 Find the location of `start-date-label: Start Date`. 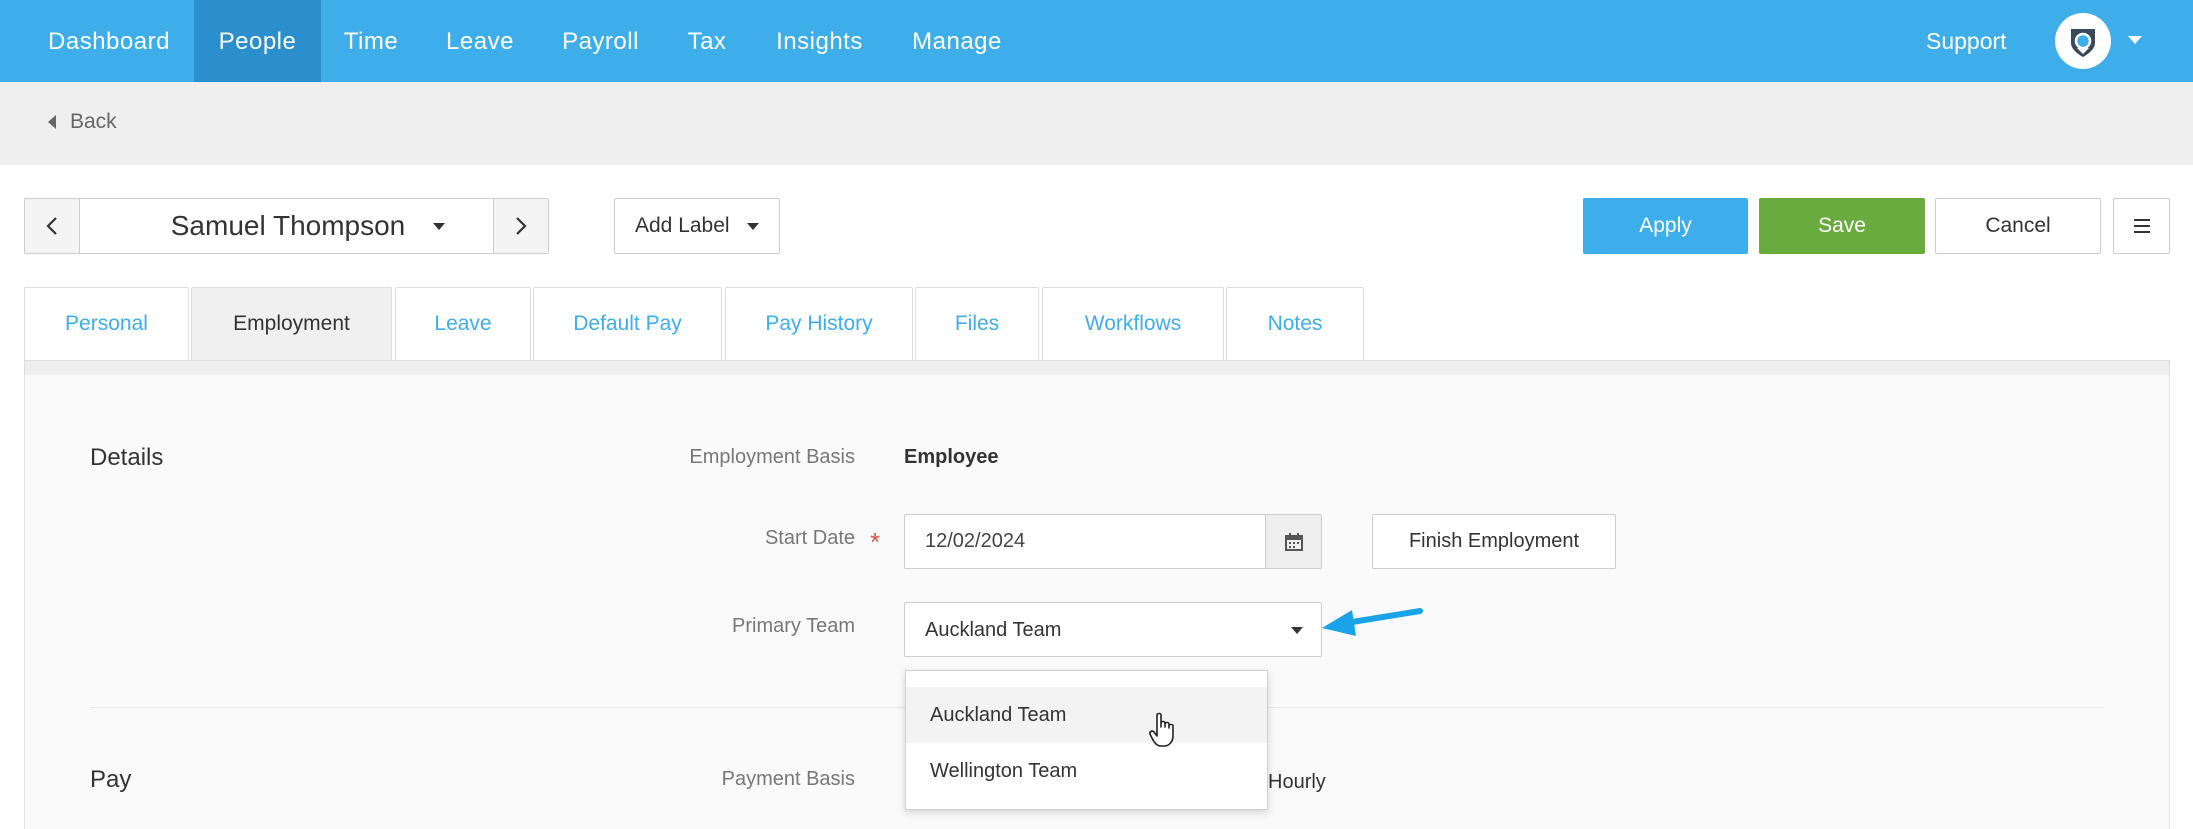

start-date-label: Start Date is located at coordinates (809, 538).